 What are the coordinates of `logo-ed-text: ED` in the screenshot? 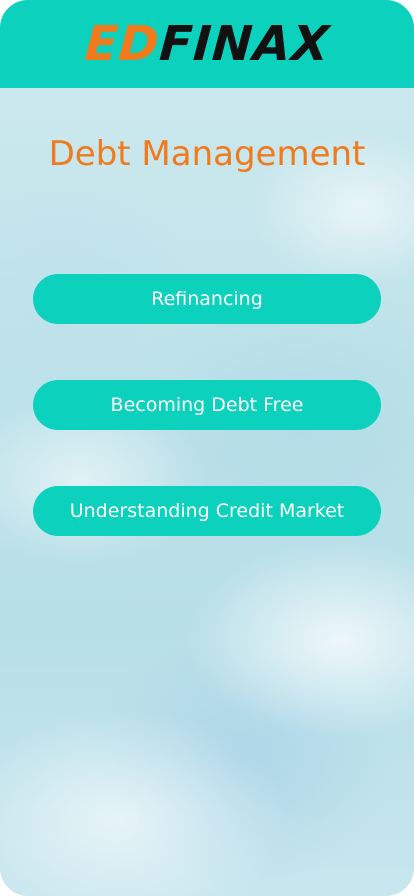 It's located at (122, 44).